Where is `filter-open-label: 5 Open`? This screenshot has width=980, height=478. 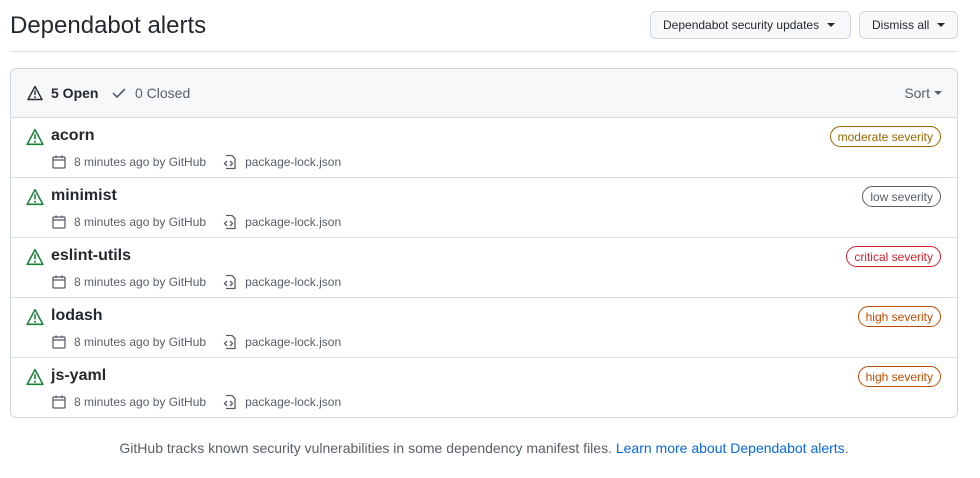
filter-open-label: 5 Open is located at coordinates (75, 93).